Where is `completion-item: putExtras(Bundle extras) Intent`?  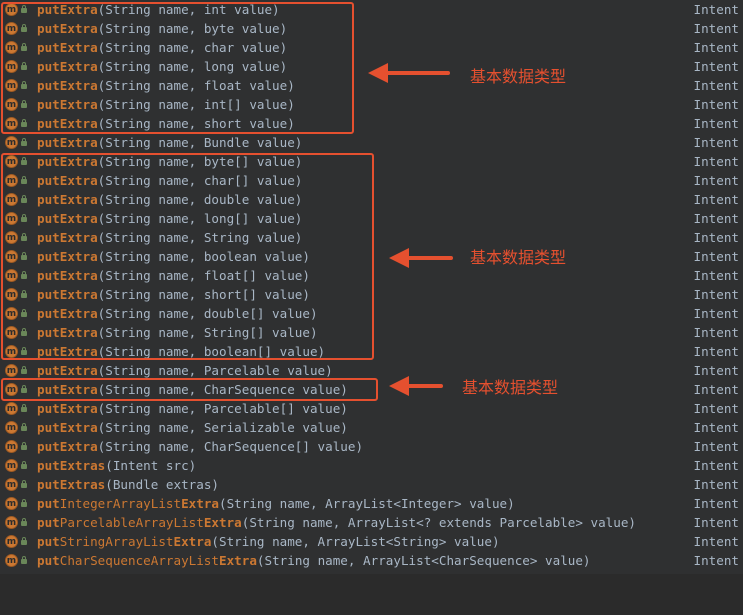 completion-item: putExtras(Bundle extras) Intent is located at coordinates (371, 485).